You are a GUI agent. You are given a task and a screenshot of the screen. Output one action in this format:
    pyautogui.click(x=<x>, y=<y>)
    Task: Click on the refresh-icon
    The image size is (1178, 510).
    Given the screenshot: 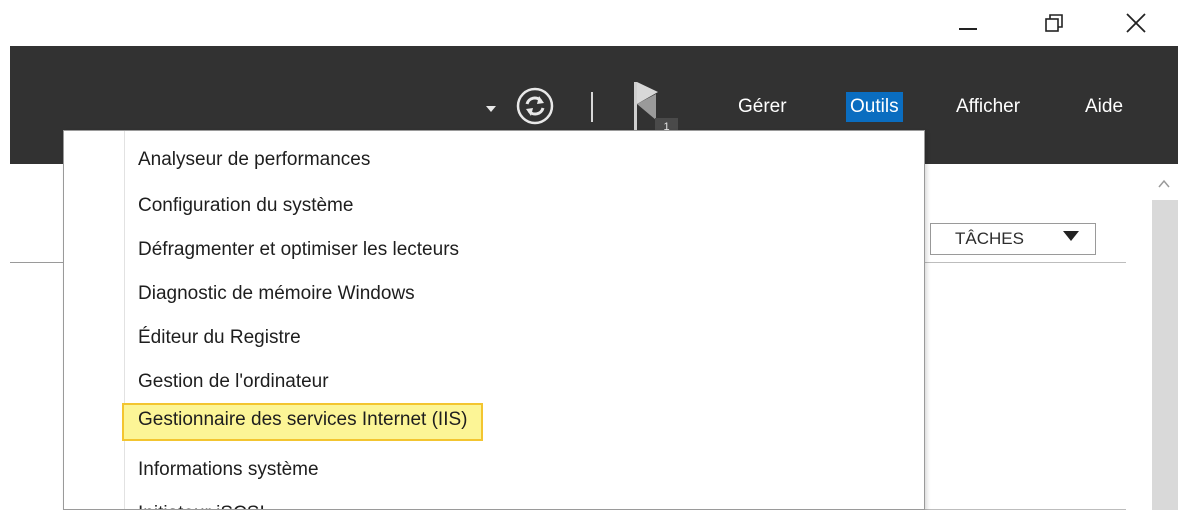 What is the action you would take?
    pyautogui.click(x=535, y=106)
    